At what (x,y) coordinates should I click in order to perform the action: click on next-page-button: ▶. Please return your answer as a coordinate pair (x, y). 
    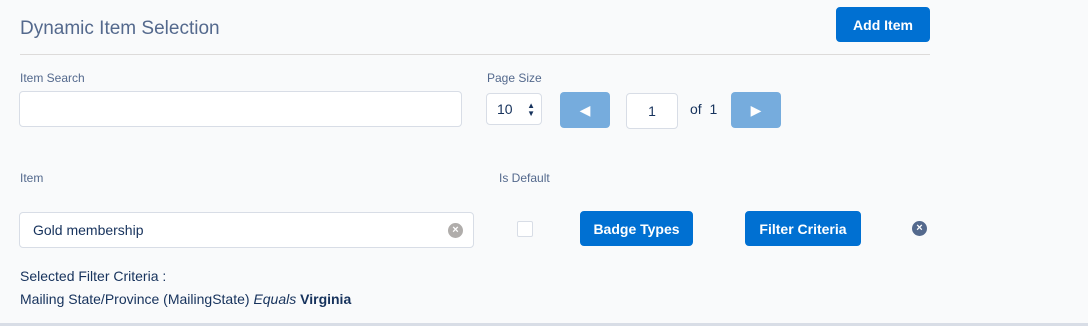
    Looking at the image, I should click on (756, 110).